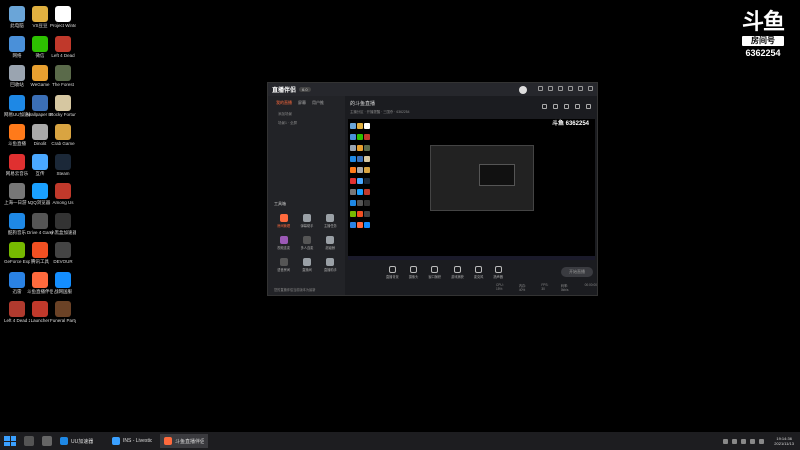 The image size is (800, 450). What do you see at coordinates (588, 106) in the screenshot?
I see `link-icon` at bounding box center [588, 106].